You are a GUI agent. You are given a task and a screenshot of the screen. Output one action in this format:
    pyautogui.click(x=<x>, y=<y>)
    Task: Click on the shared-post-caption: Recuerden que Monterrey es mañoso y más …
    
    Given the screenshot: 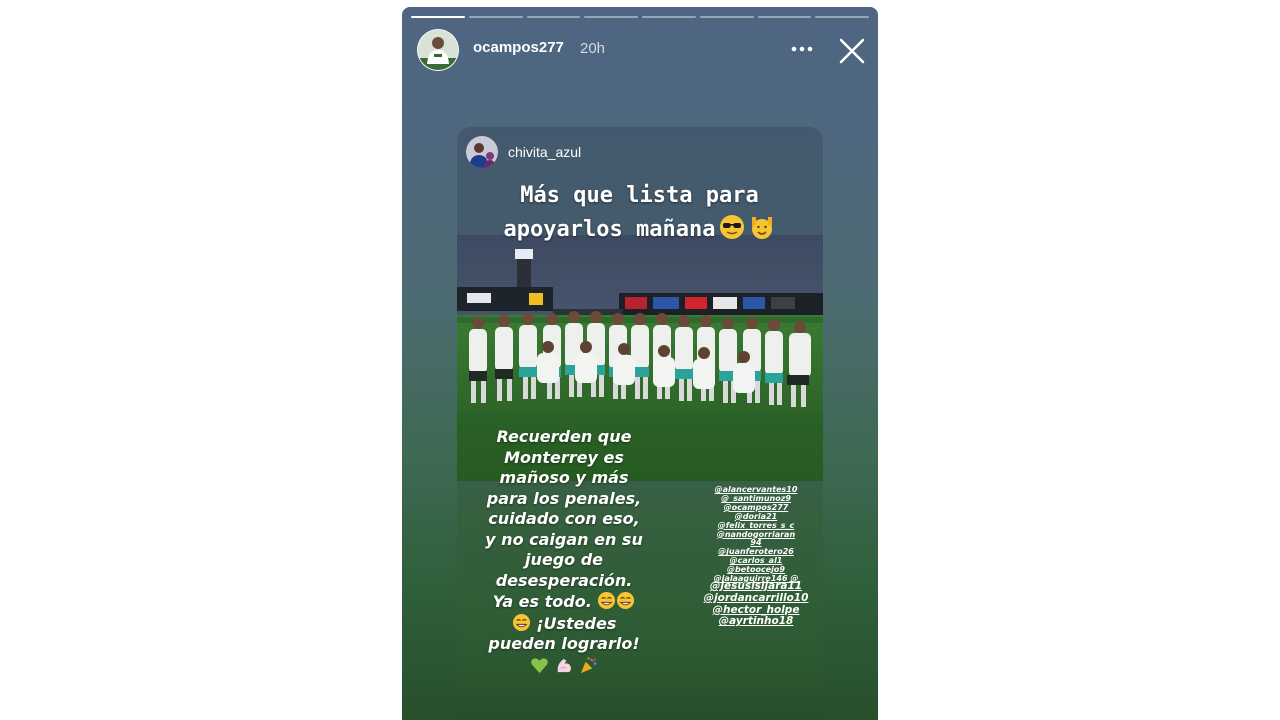 What is the action you would take?
    pyautogui.click(x=564, y=552)
    